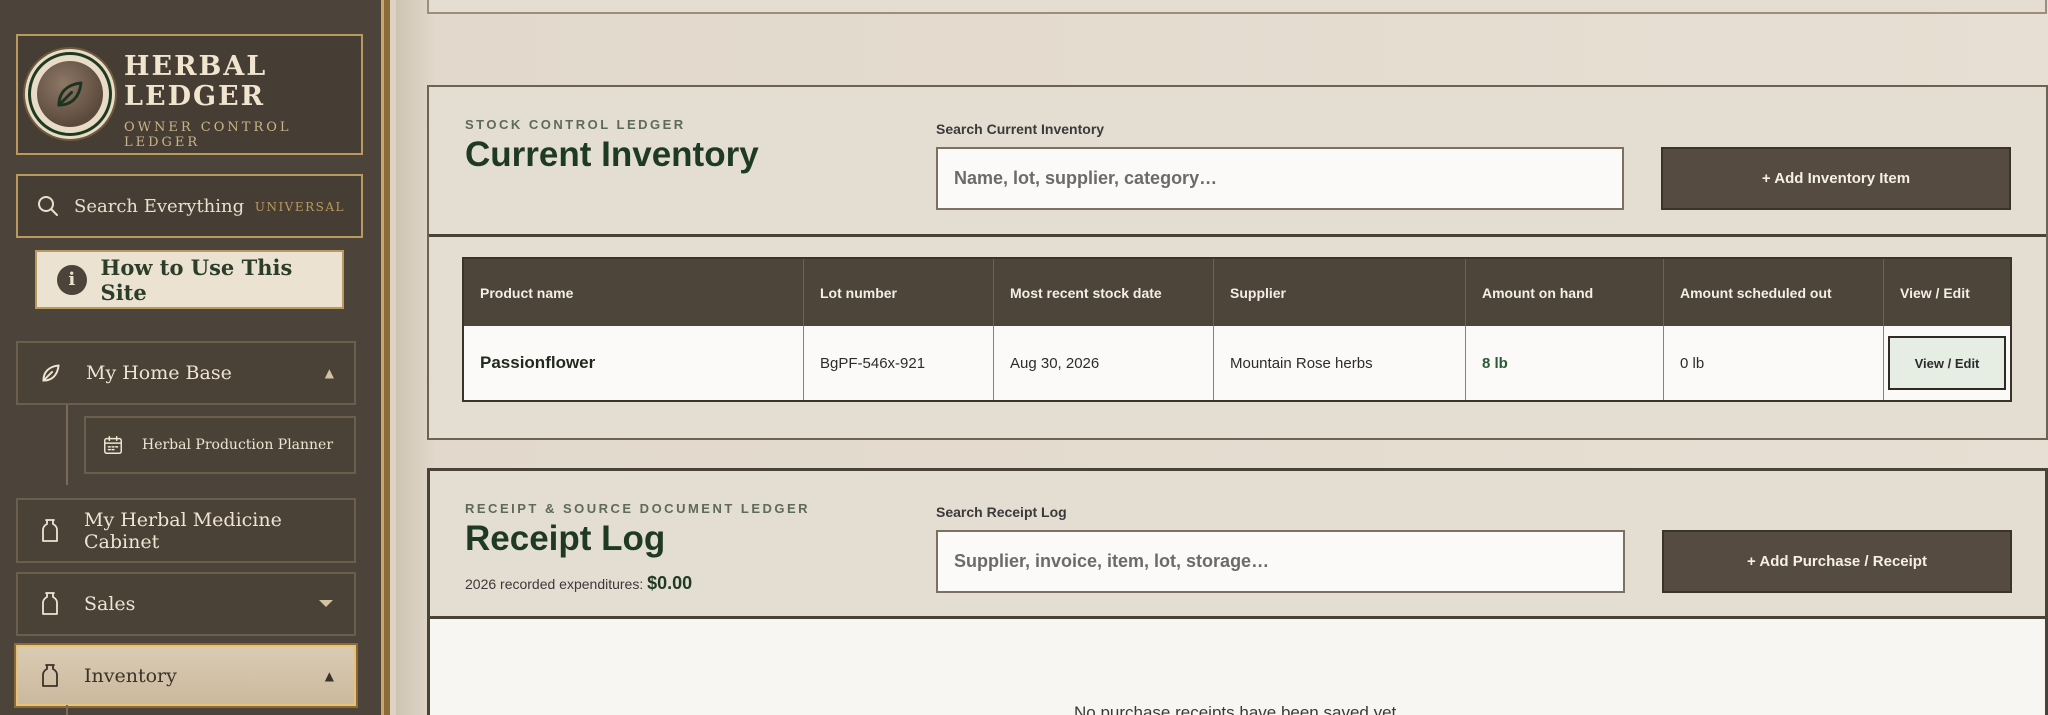 This screenshot has height=715, width=2048. What do you see at coordinates (1280, 561) in the screenshot?
I see `receipt-search-input` at bounding box center [1280, 561].